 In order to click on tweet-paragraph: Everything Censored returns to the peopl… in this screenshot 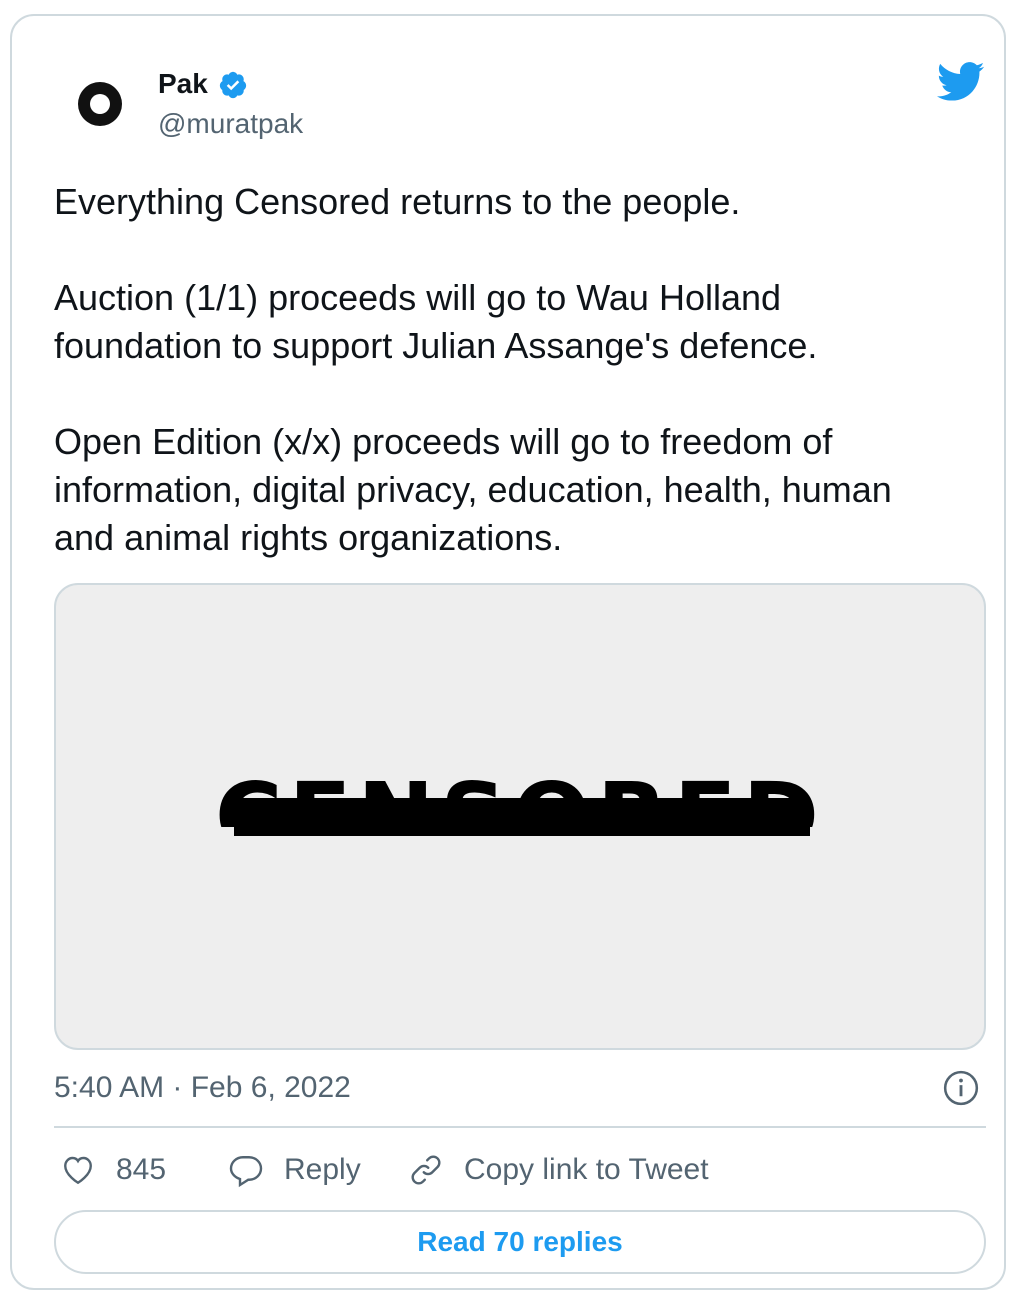, I will do `click(397, 201)`.